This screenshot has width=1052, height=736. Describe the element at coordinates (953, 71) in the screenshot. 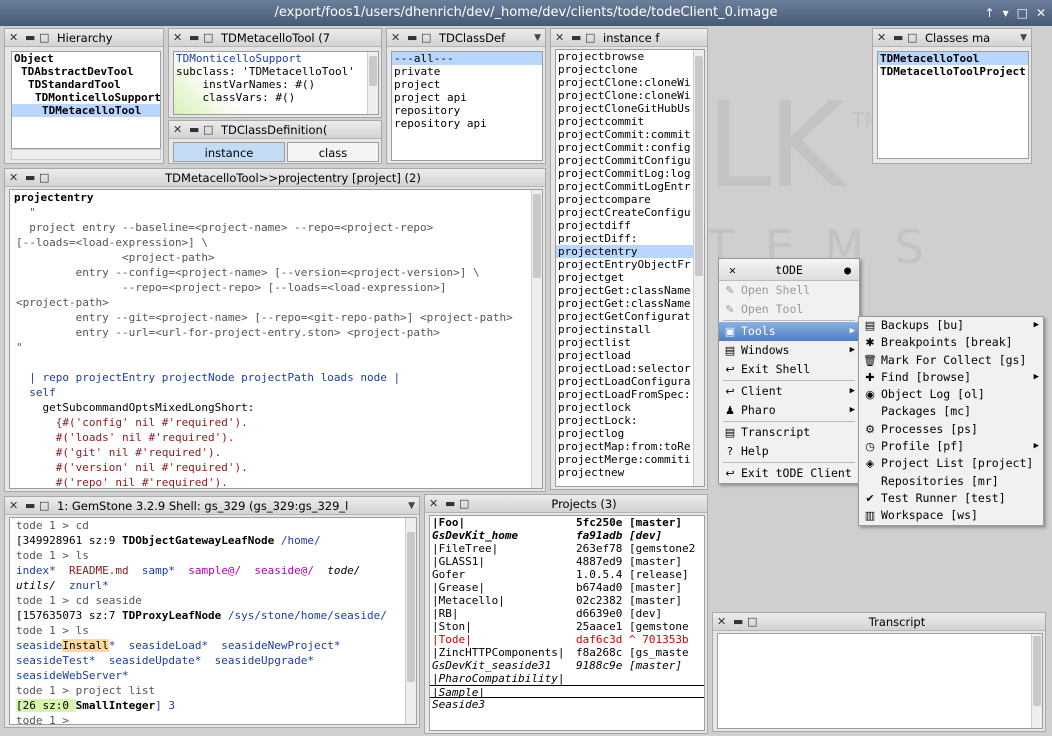

I see `class-item: TDMetacelloToolProject` at that location.